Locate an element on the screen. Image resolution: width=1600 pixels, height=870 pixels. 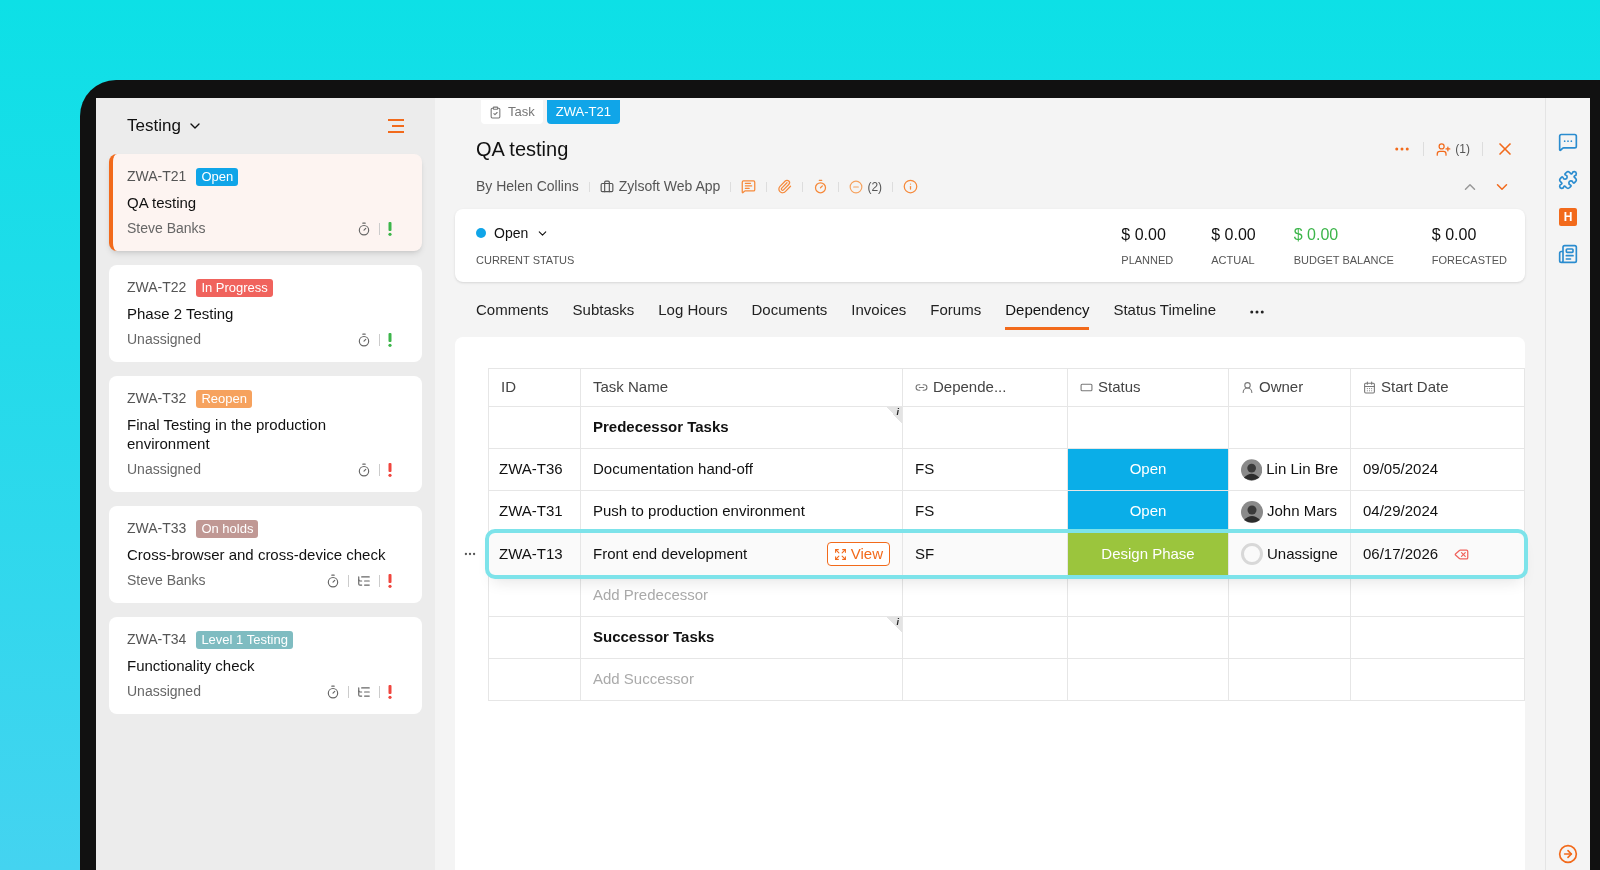
tab: Comments is located at coordinates (512, 312).